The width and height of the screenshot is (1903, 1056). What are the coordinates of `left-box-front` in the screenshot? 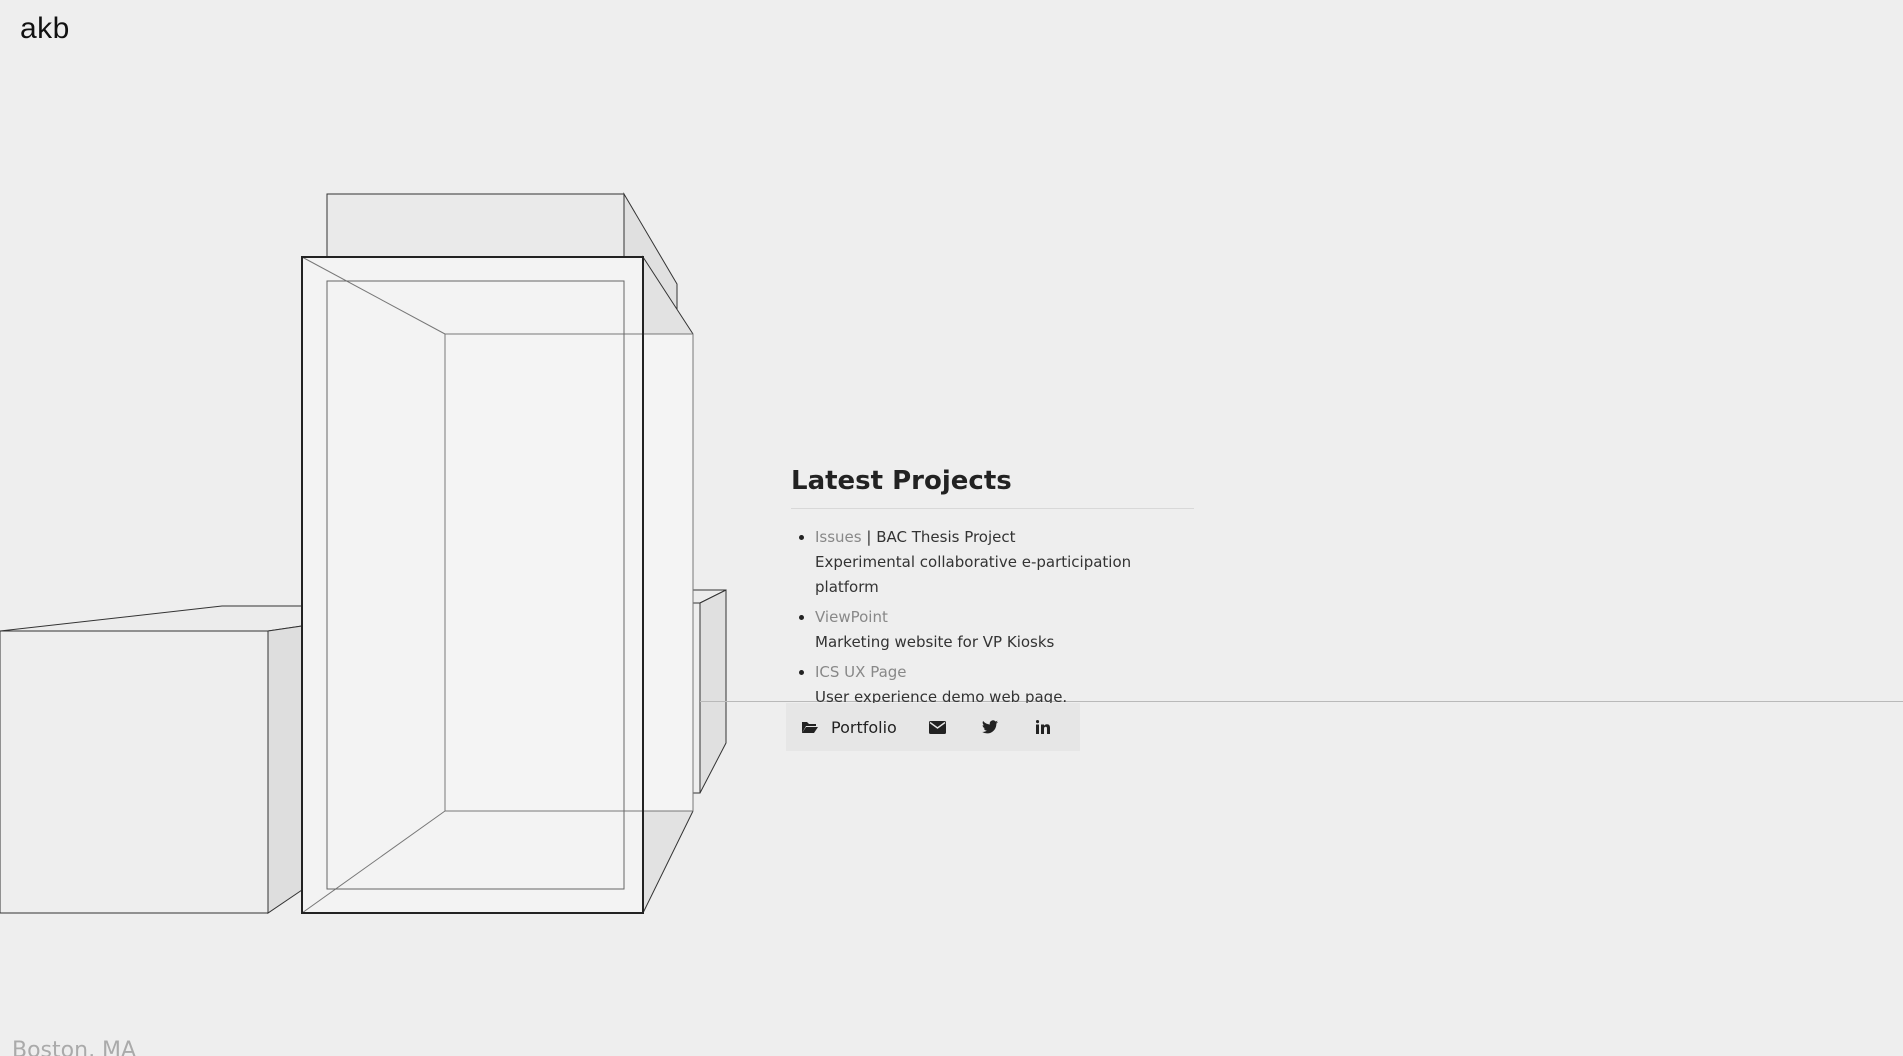 It's located at (134, 772).